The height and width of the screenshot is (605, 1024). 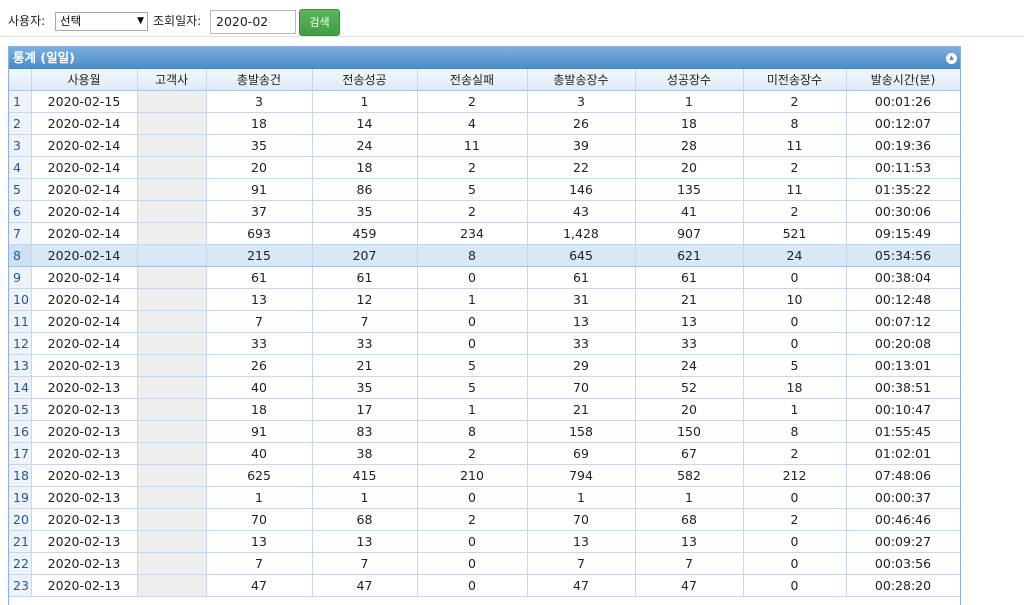 I want to click on cell-success: 21, so click(x=365, y=365).